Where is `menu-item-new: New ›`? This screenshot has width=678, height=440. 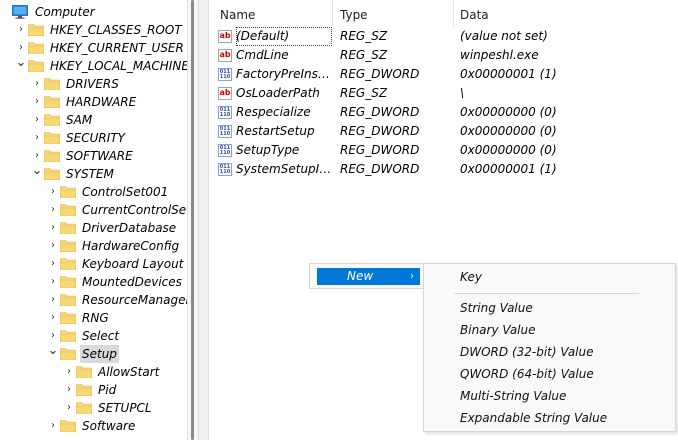 menu-item-new: New › is located at coordinates (368, 276).